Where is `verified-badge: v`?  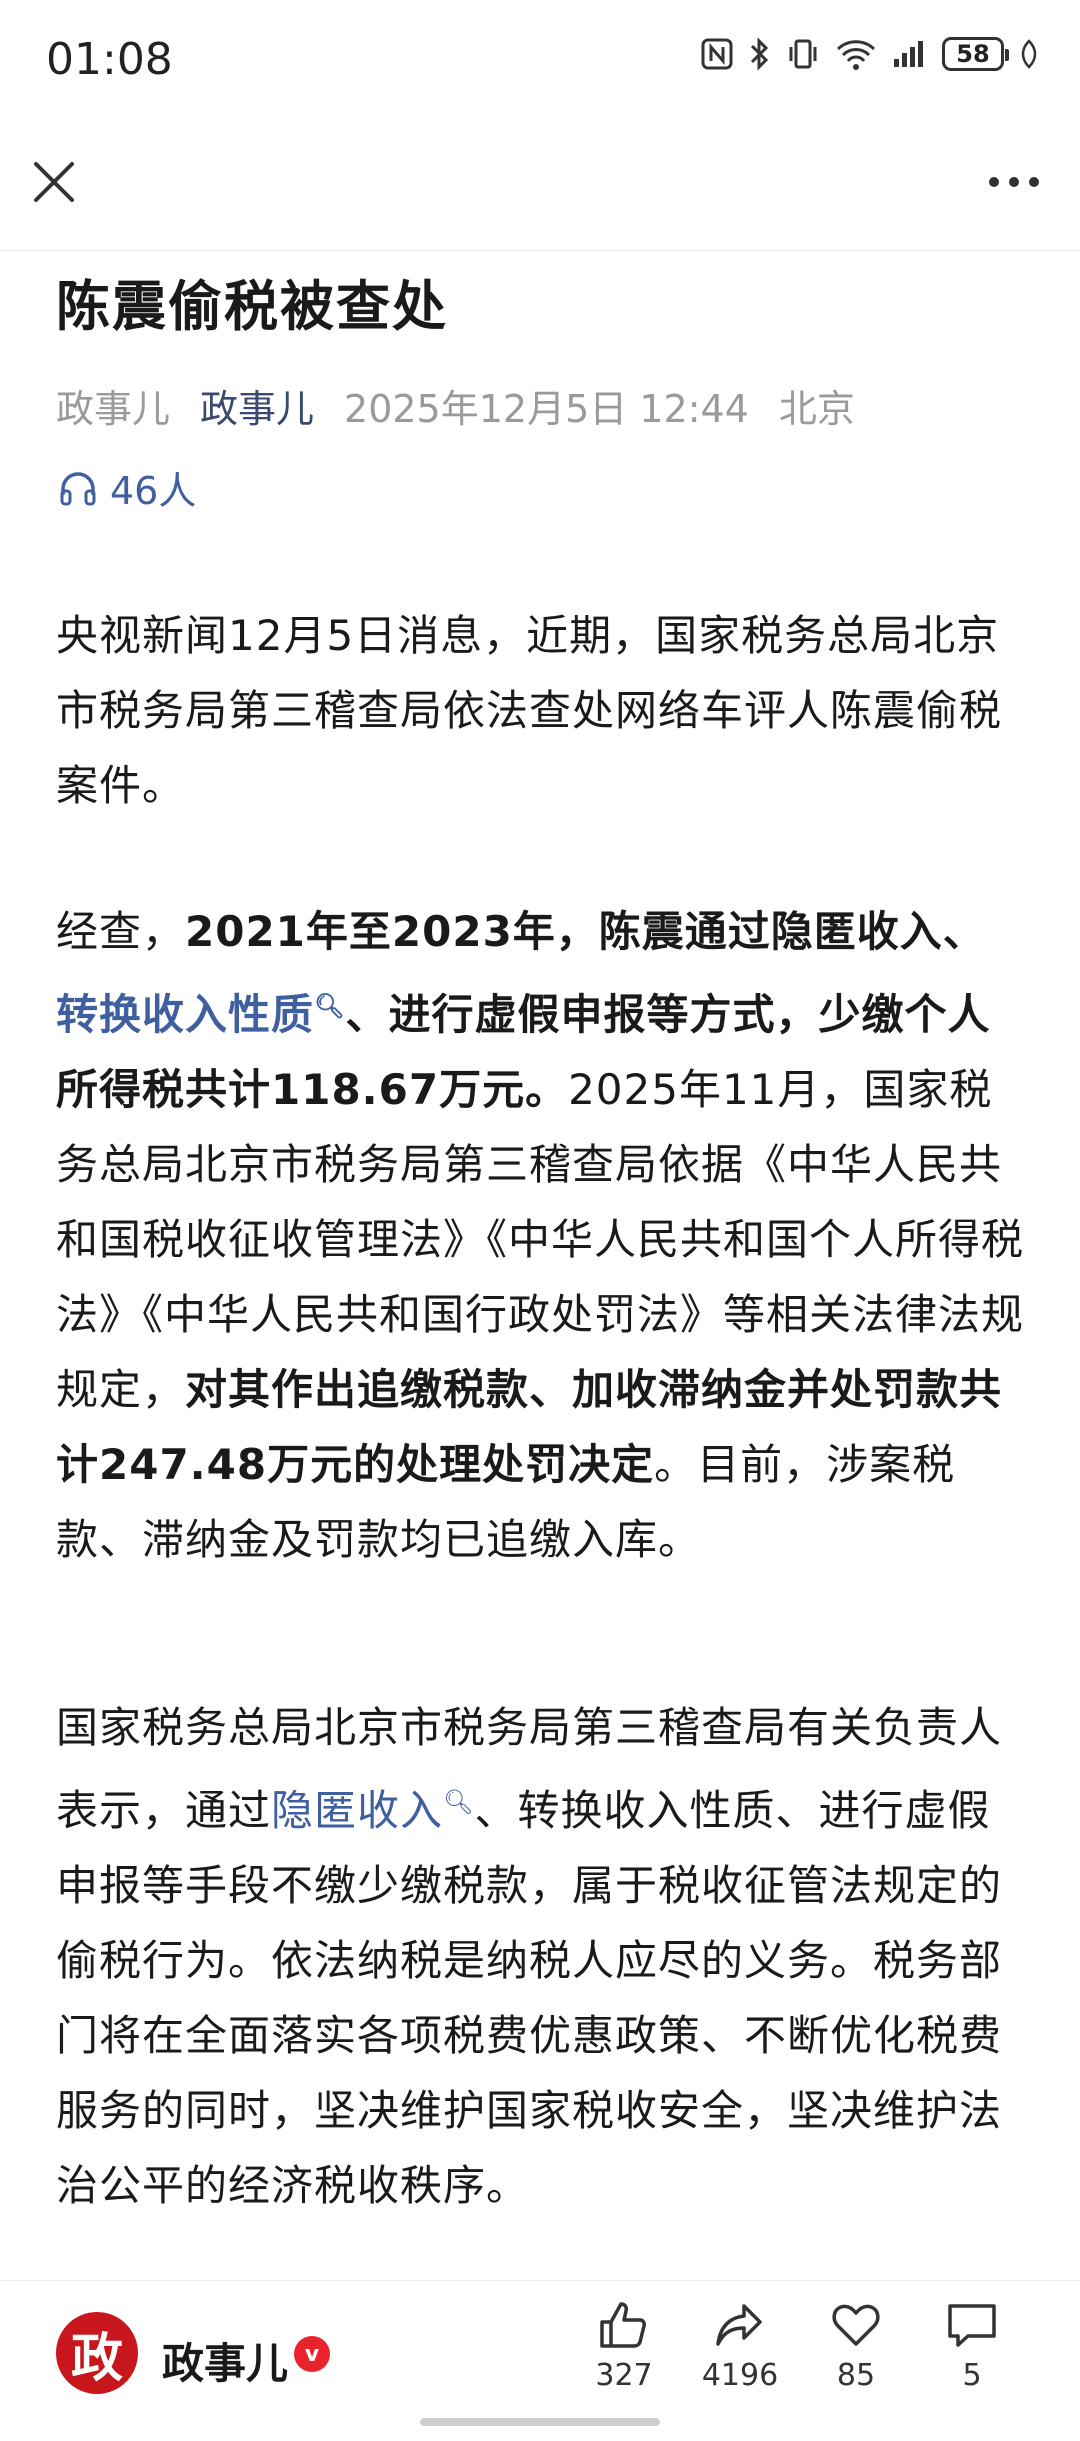 verified-badge: v is located at coordinates (312, 2354).